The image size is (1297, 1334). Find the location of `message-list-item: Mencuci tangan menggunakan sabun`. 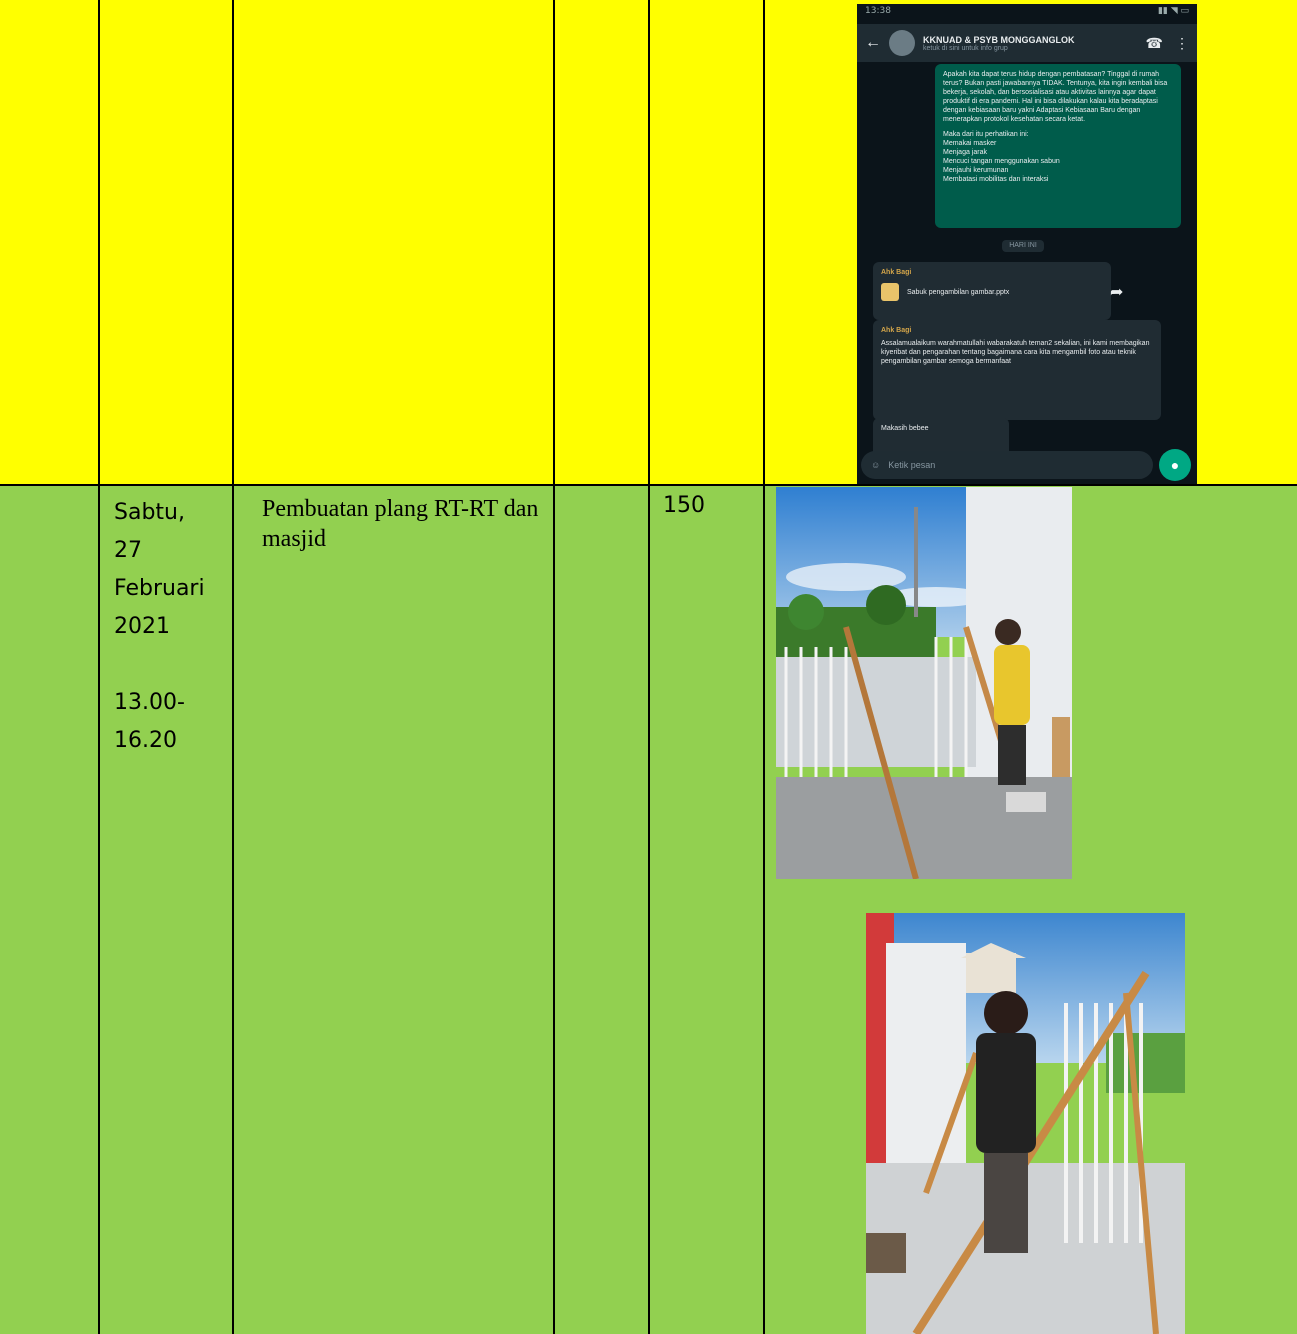

message-list-item: Mencuci tangan menggunakan sabun is located at coordinates (1001, 161).